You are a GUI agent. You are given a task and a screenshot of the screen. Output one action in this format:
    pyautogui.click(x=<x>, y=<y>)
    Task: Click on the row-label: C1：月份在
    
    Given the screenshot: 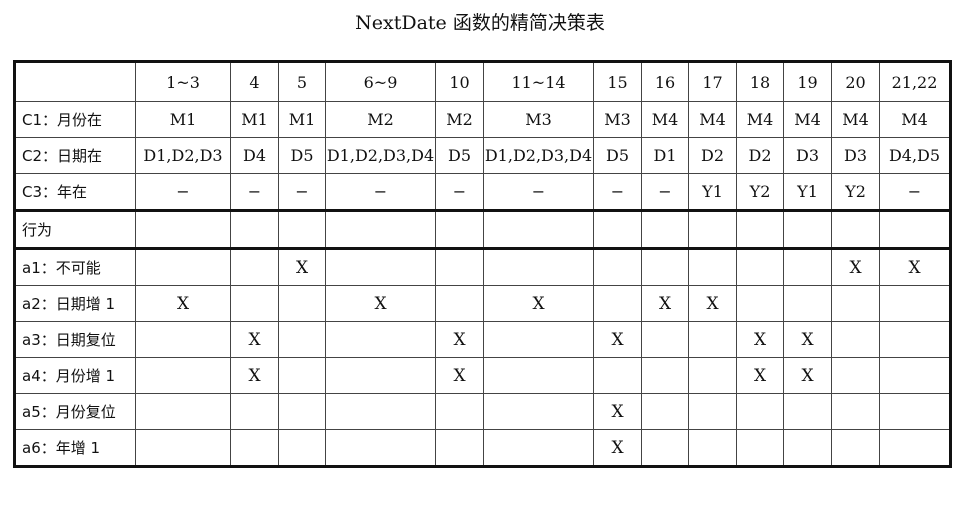 What is the action you would take?
    pyautogui.click(x=74, y=119)
    